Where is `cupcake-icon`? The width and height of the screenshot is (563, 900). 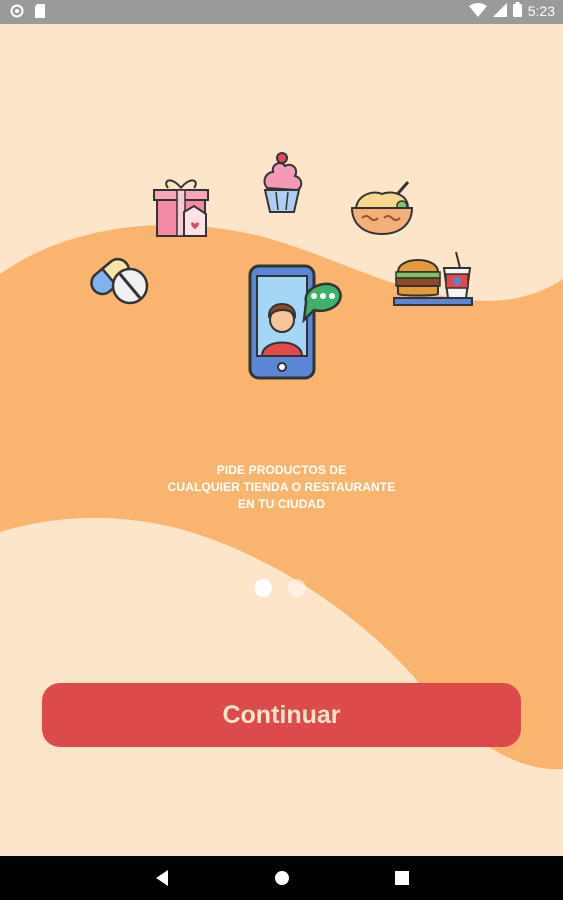
cupcake-icon is located at coordinates (282, 184).